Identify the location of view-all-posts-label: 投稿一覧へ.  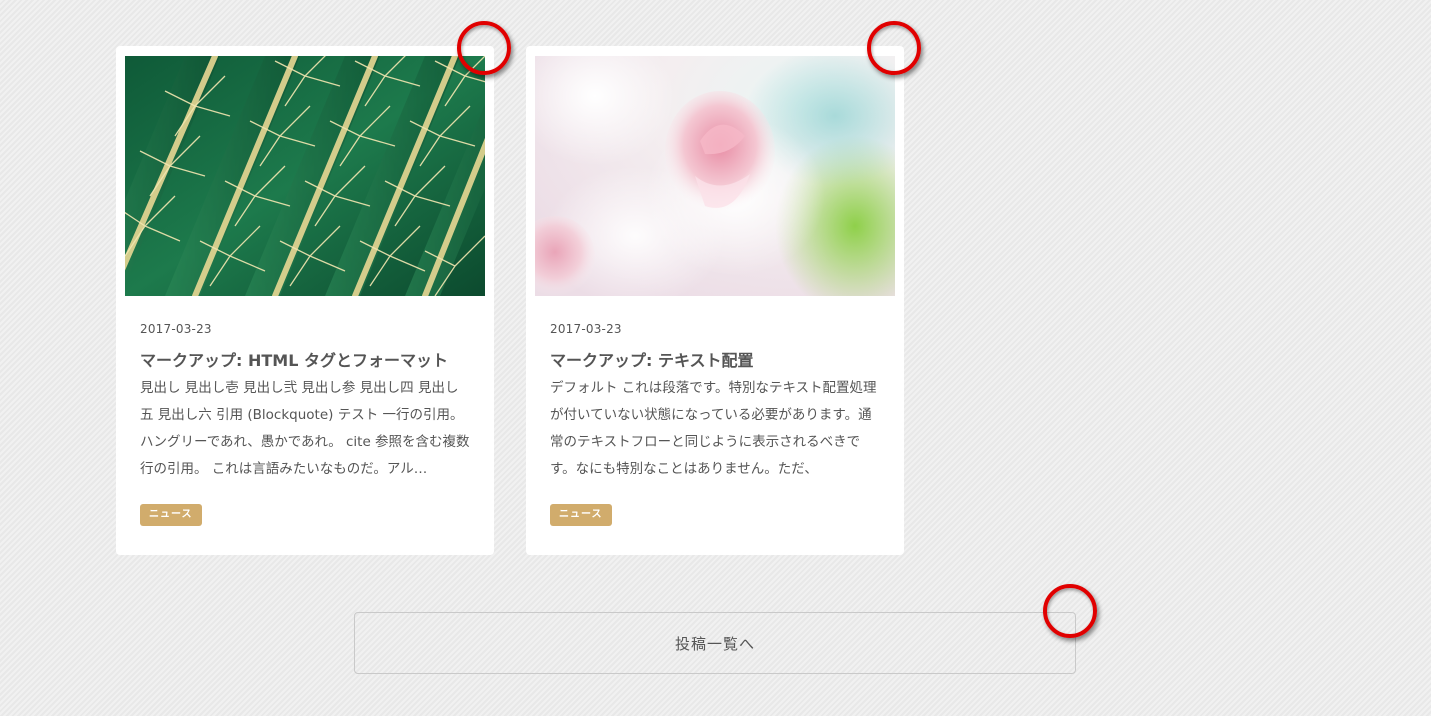
(714, 643).